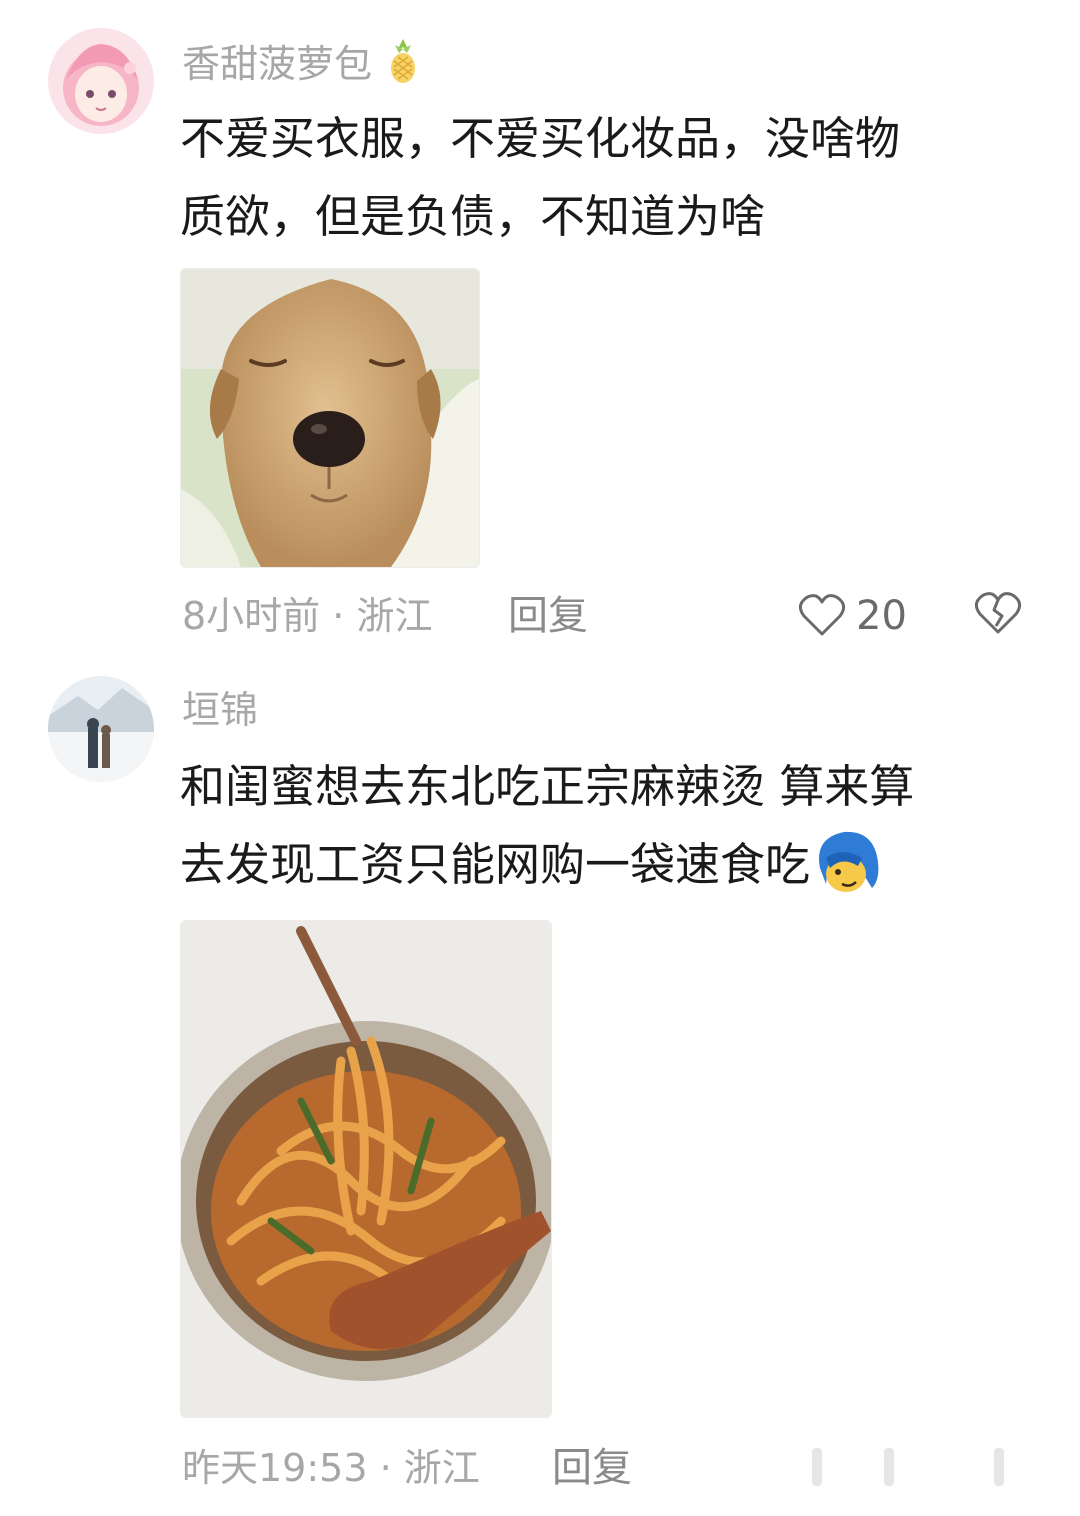 The width and height of the screenshot is (1080, 1516). What do you see at coordinates (881, 616) in the screenshot?
I see `like-count: 20` at bounding box center [881, 616].